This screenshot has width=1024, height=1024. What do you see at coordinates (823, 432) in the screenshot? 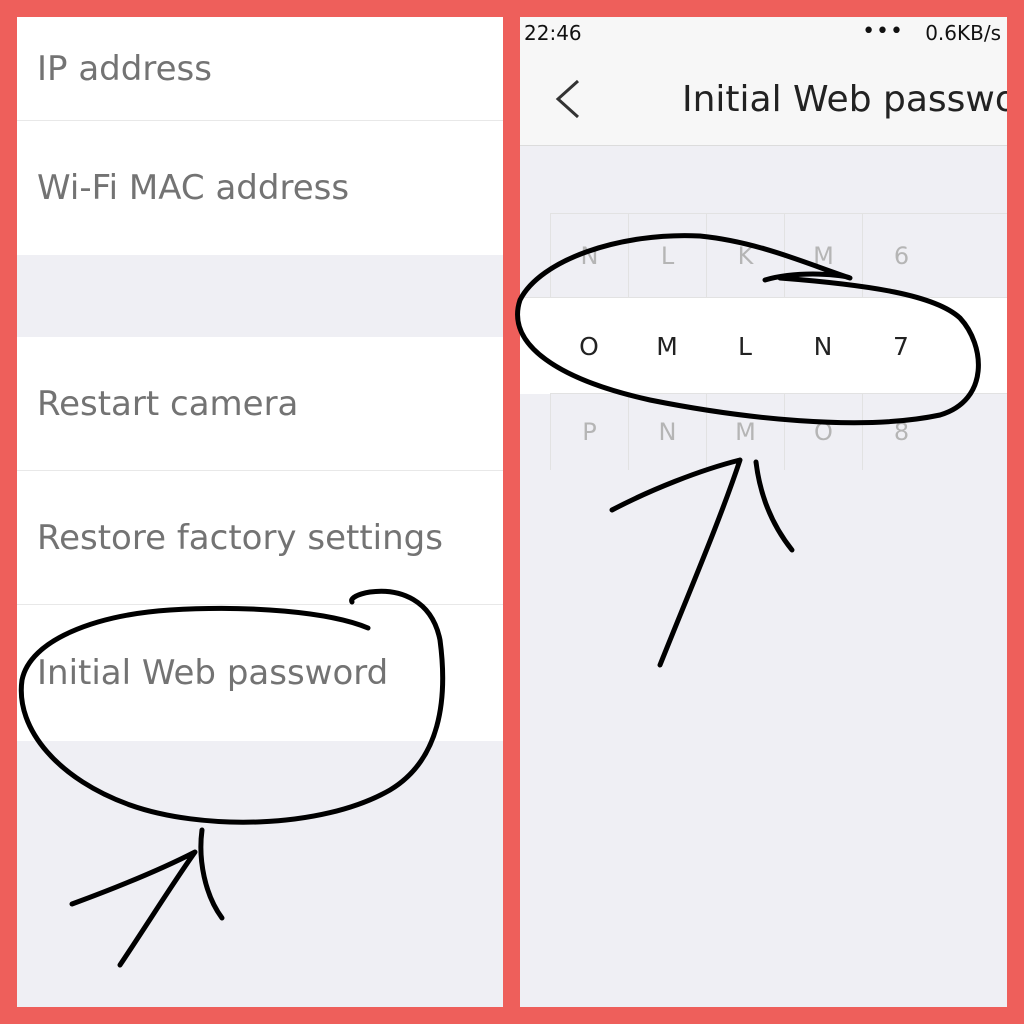
I see `picker-cell: O` at bounding box center [823, 432].